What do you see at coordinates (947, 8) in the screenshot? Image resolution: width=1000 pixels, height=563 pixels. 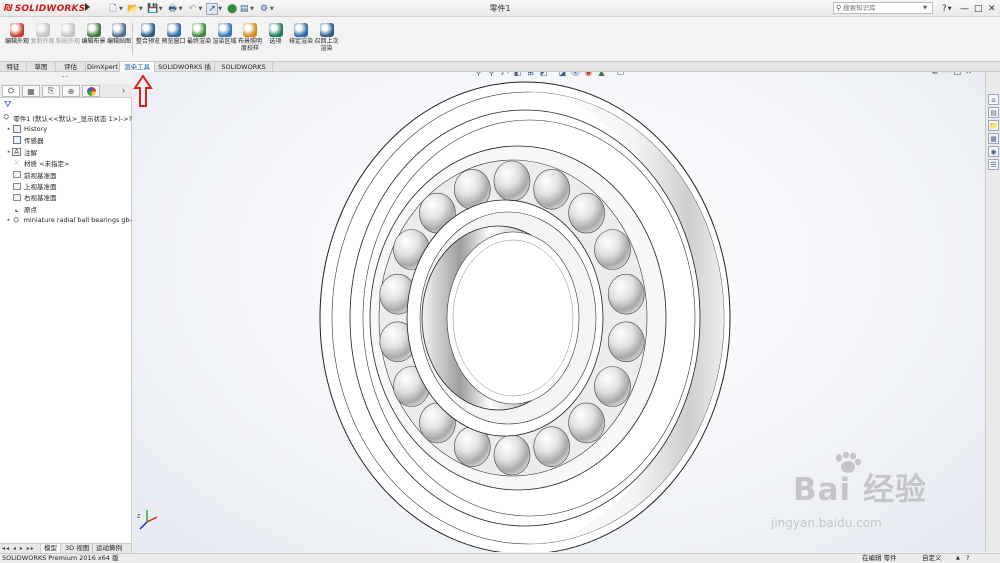 I see `help-button: ? ▼` at bounding box center [947, 8].